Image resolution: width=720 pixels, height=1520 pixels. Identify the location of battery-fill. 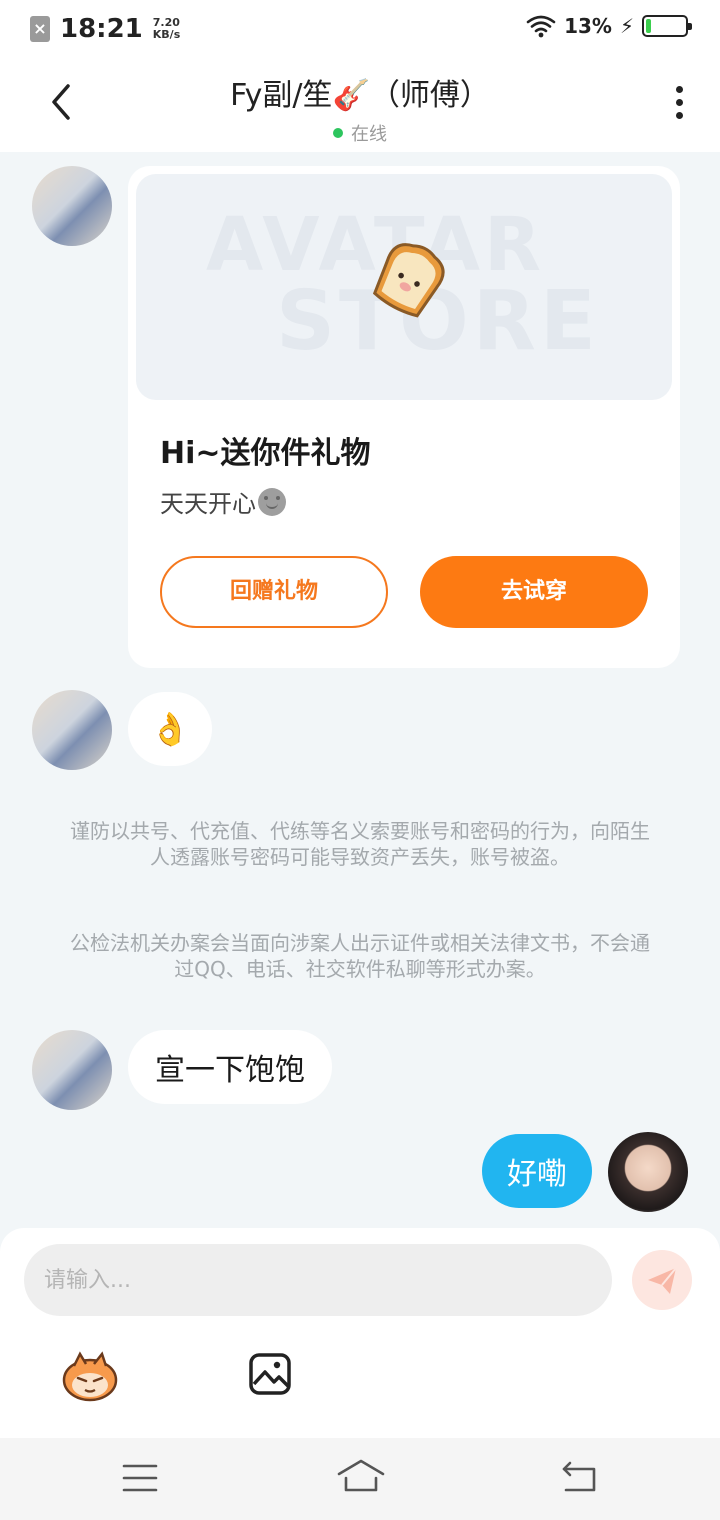
(648, 26).